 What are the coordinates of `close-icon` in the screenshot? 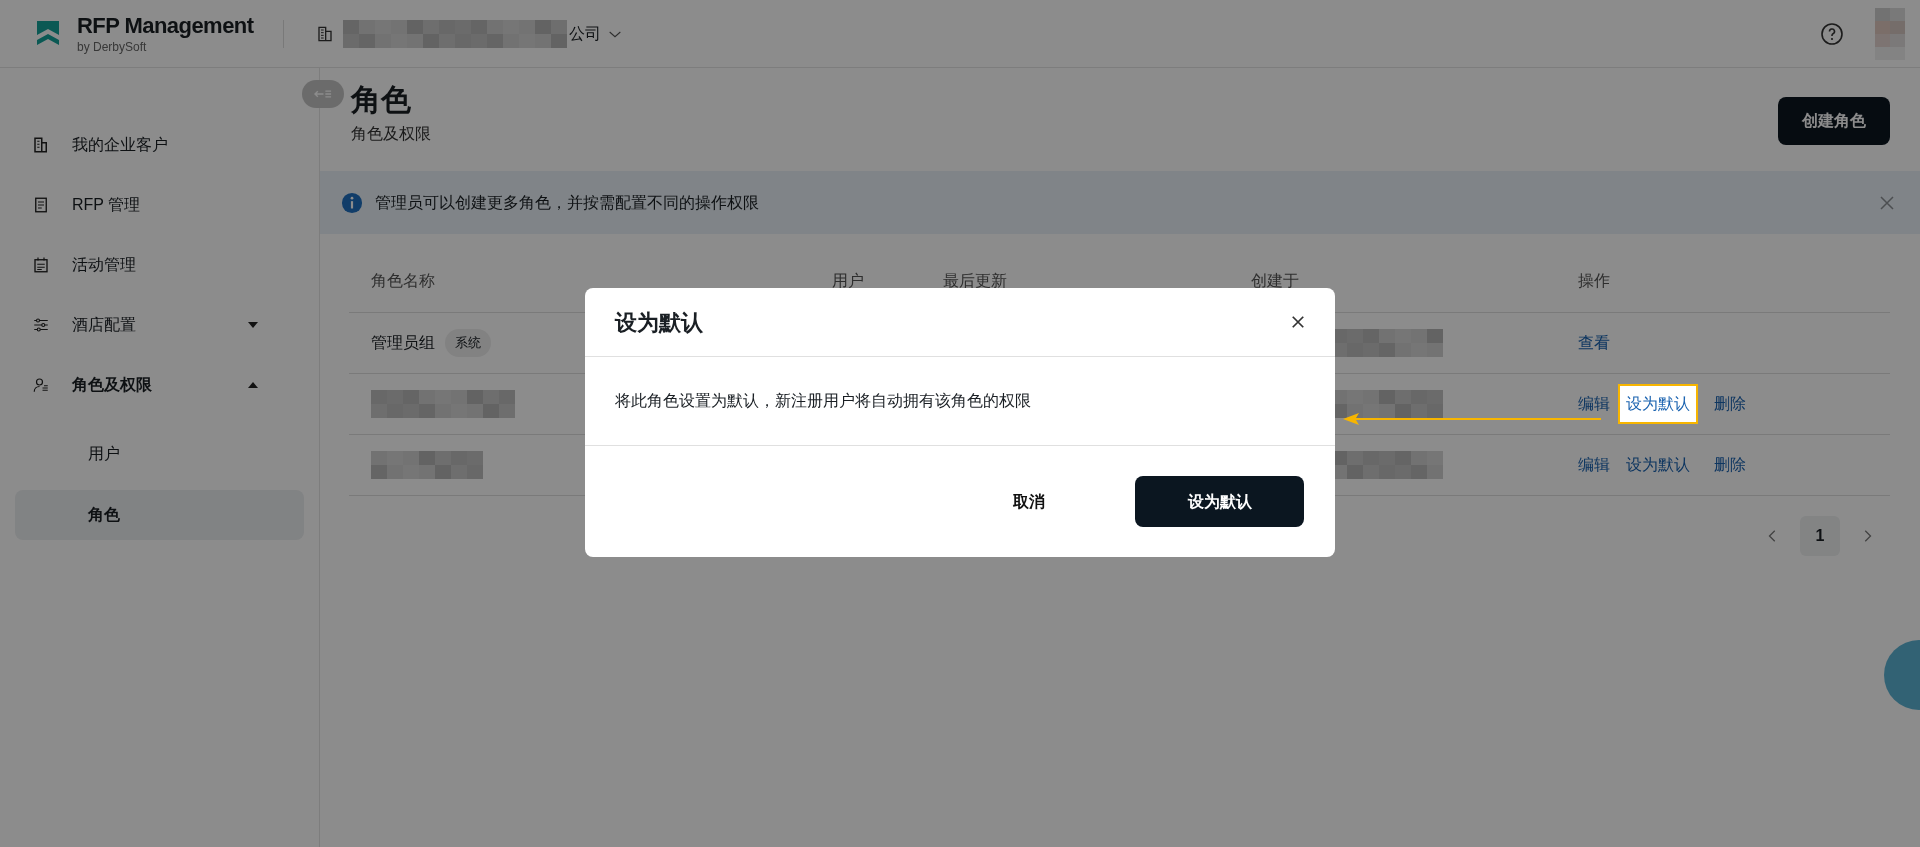 It's located at (1298, 322).